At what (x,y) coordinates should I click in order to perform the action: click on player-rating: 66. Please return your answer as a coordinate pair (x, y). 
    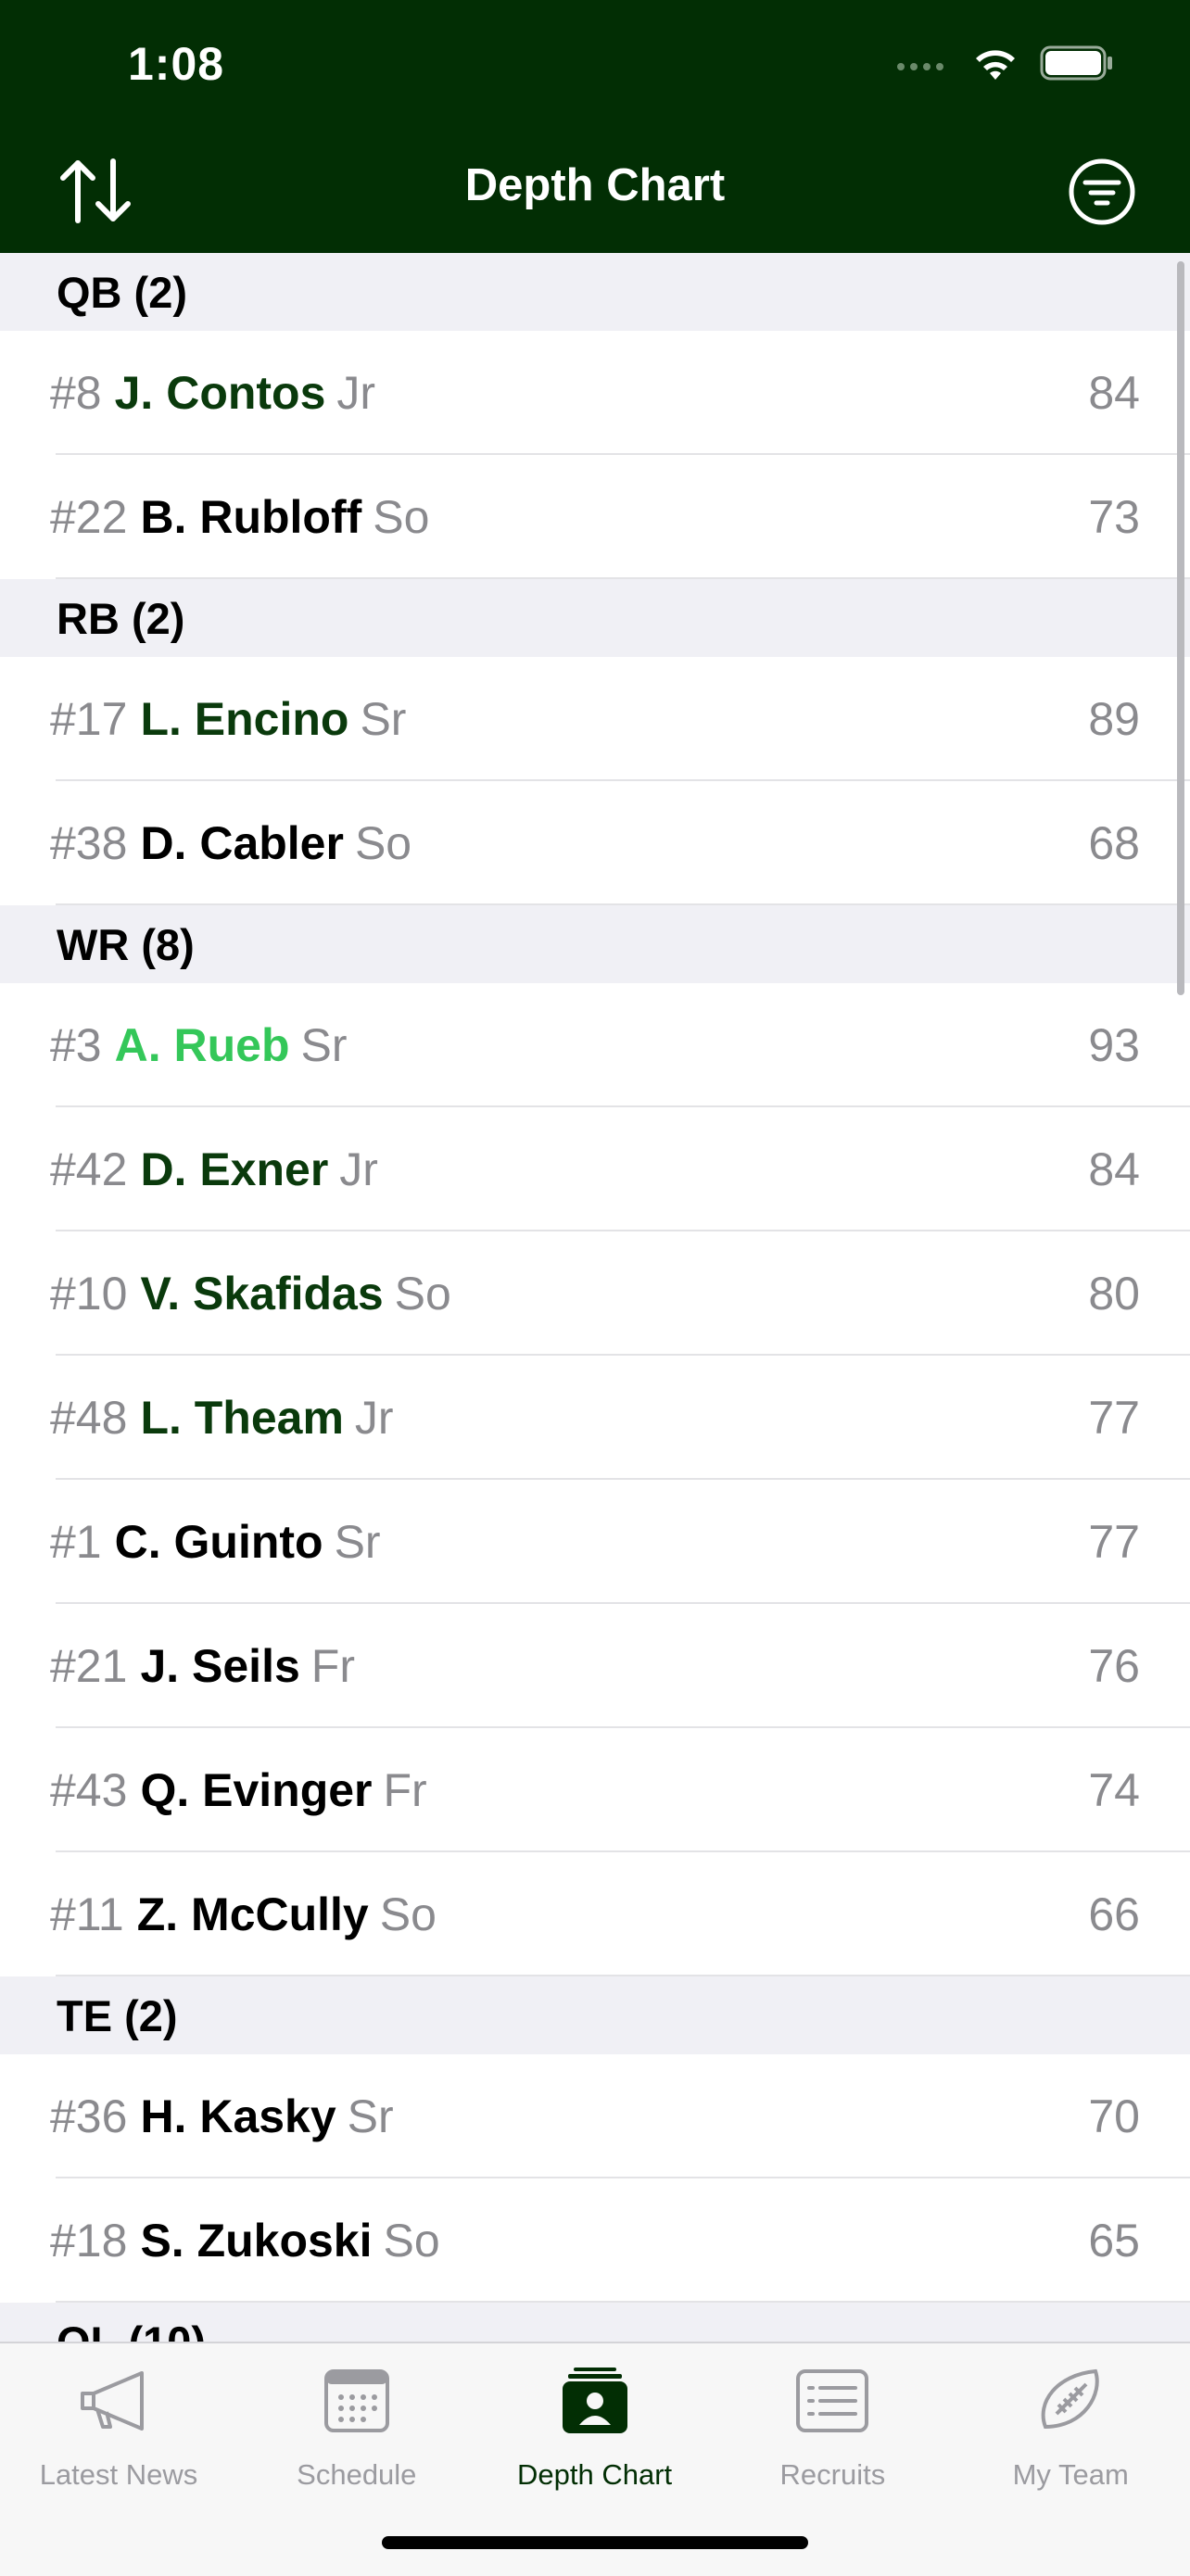
    Looking at the image, I should click on (1114, 1914).